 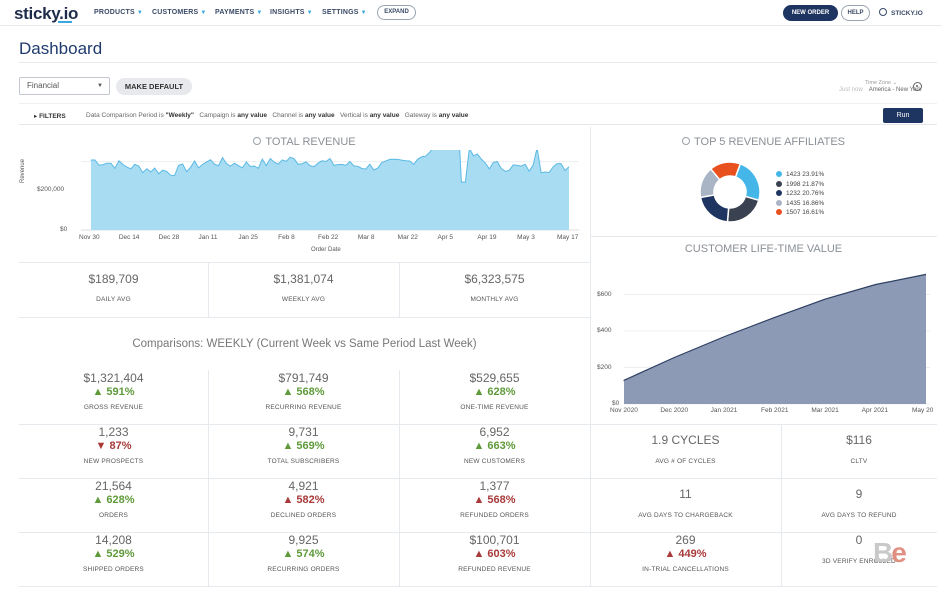 I want to click on stat-value: $100,701, so click(x=494, y=540).